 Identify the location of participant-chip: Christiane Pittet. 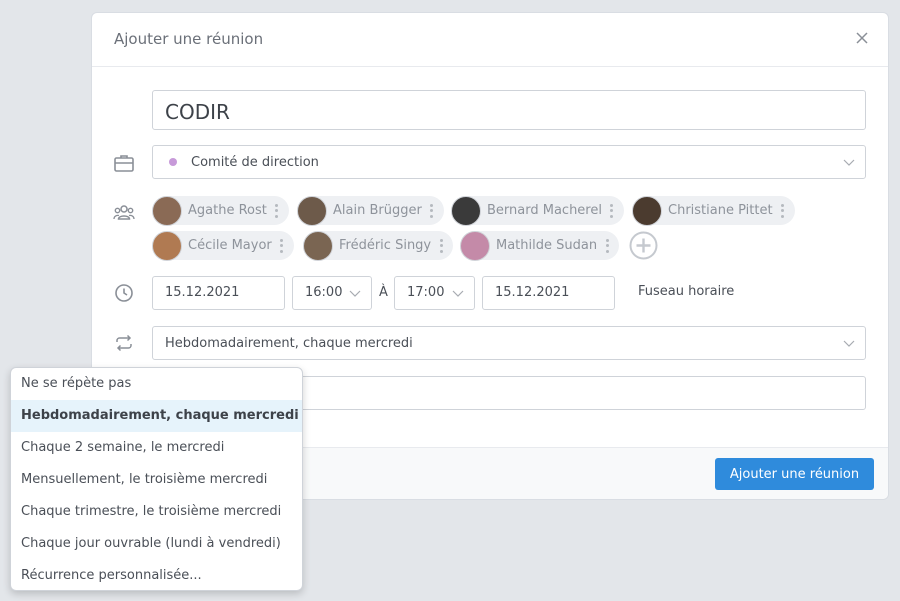
(713, 210).